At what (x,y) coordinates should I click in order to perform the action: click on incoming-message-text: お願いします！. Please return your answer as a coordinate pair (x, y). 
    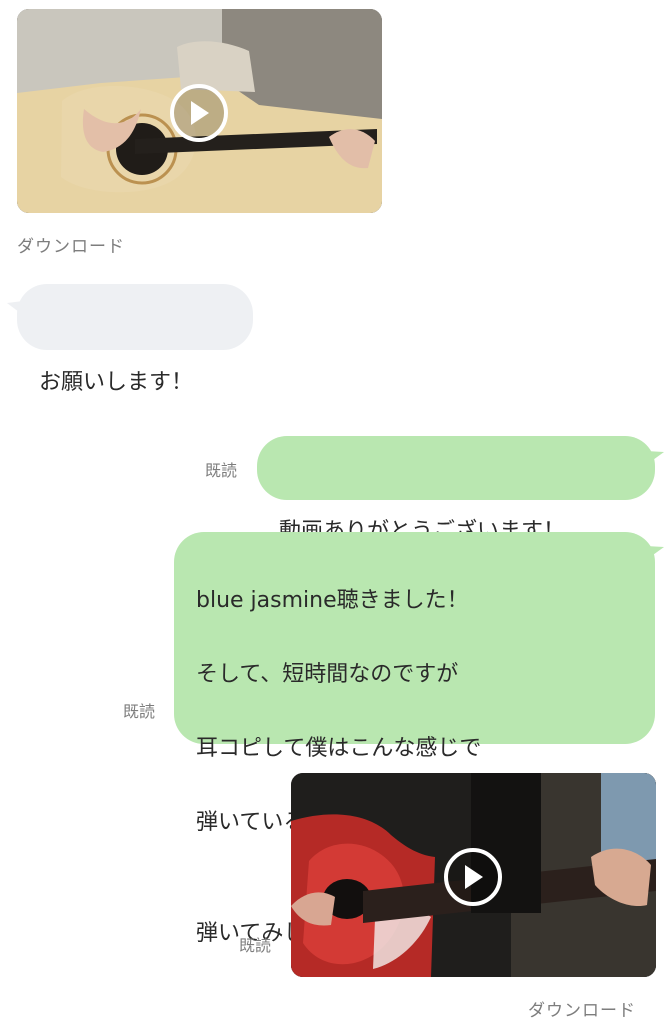
    Looking at the image, I should click on (116, 382).